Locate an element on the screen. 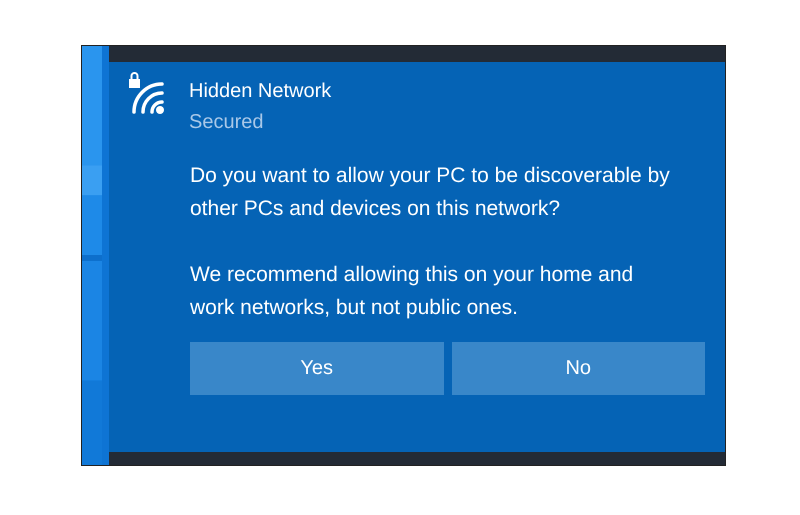  discoverable-question: Do you want to allow your PC to be discoverable by other PCs and devices on this network? is located at coordinates (430, 192).